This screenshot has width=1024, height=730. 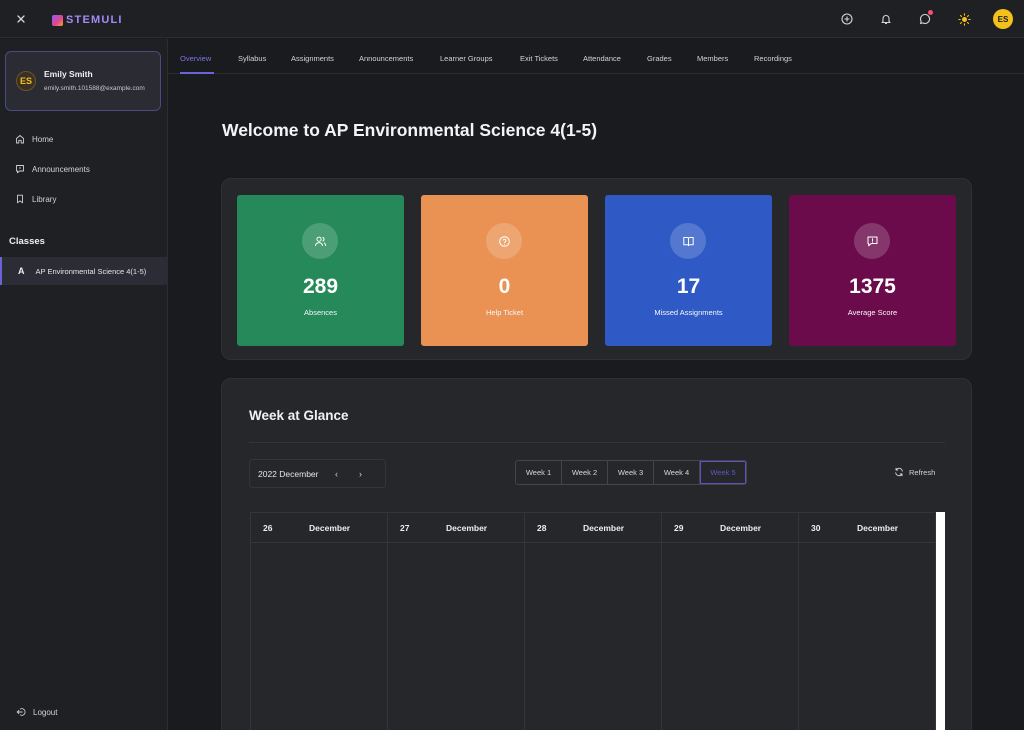 I want to click on day-header: 26 December, so click(x=319, y=528).